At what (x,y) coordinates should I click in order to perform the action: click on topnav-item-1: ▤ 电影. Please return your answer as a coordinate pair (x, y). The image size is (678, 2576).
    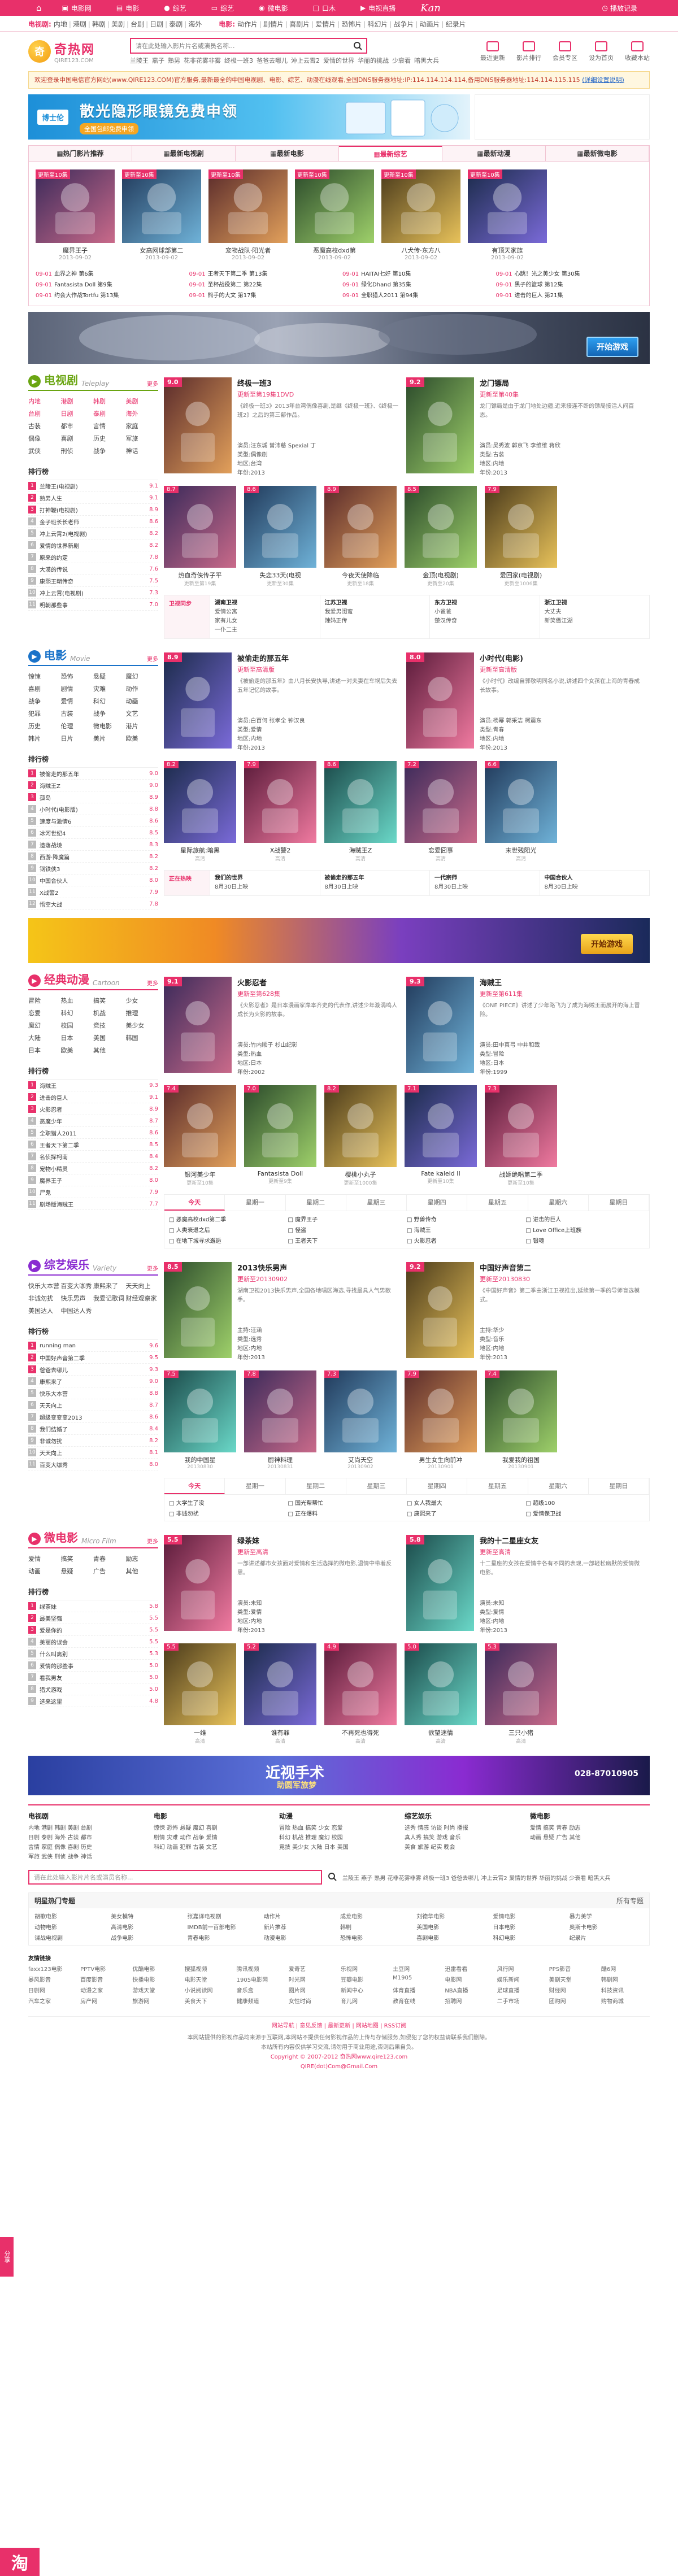
    Looking at the image, I should click on (127, 8).